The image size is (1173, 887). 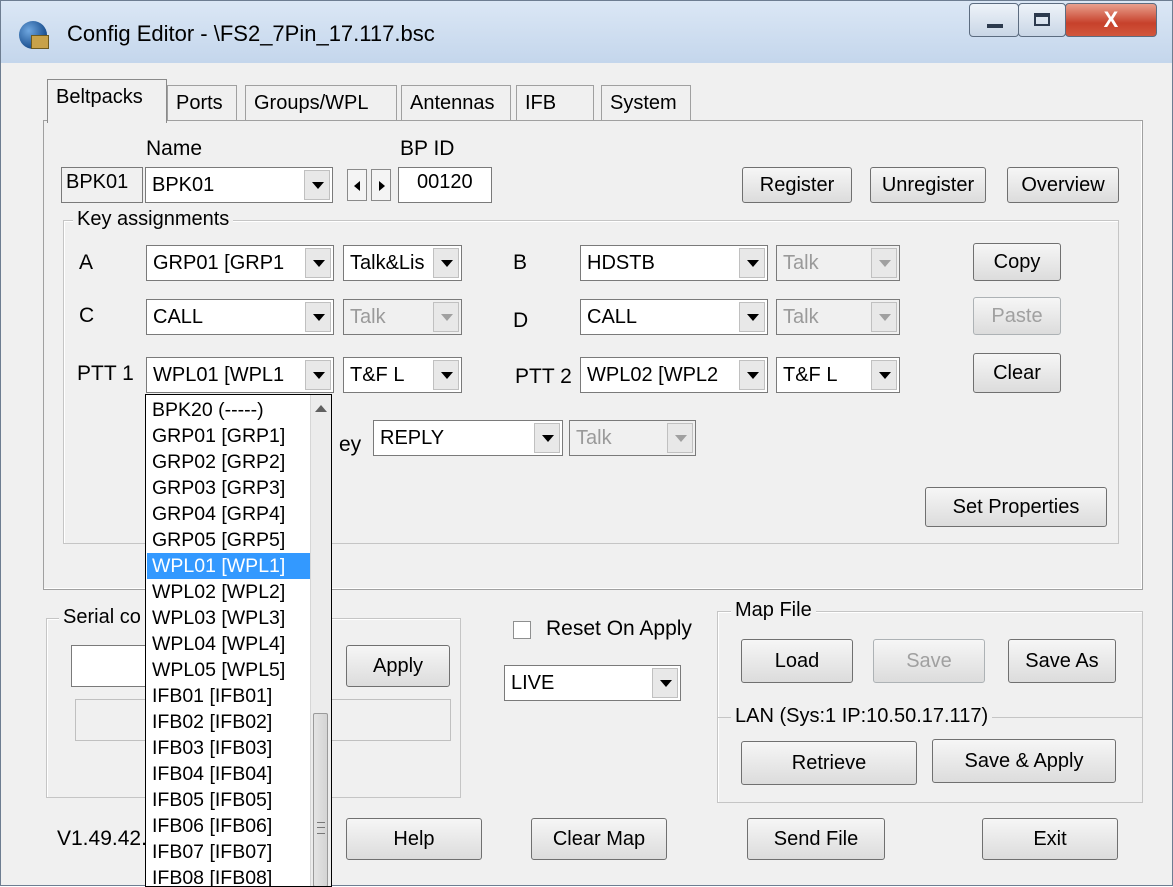 What do you see at coordinates (521, 320) in the screenshot?
I see `key-d-label: D` at bounding box center [521, 320].